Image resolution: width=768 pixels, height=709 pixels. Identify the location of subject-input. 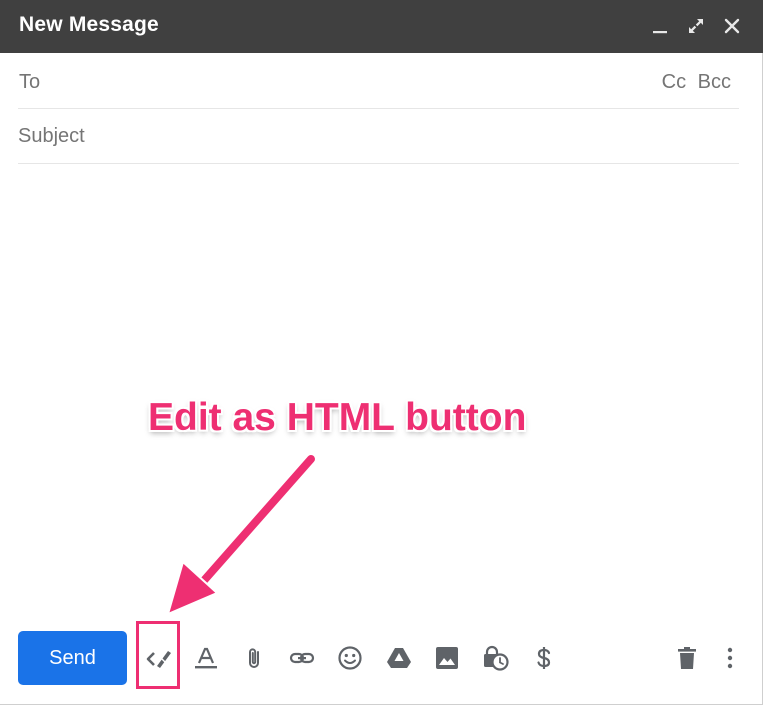
(378, 136).